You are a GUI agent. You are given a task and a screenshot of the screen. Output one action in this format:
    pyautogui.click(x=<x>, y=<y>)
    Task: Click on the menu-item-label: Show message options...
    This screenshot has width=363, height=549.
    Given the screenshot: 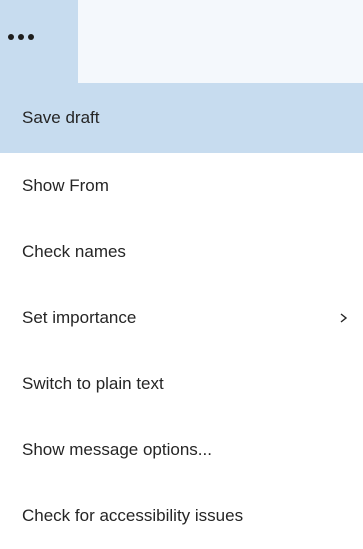 What is the action you would take?
    pyautogui.click(x=117, y=449)
    